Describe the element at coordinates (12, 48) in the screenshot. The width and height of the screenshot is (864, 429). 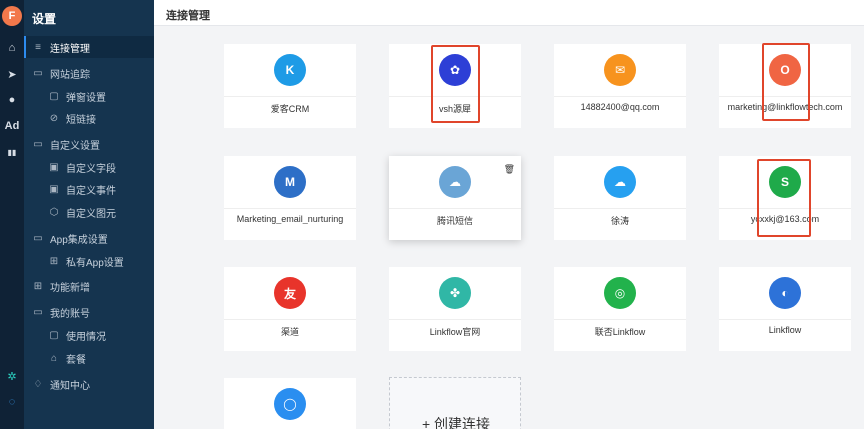
I see `home-icon: ⌂` at that location.